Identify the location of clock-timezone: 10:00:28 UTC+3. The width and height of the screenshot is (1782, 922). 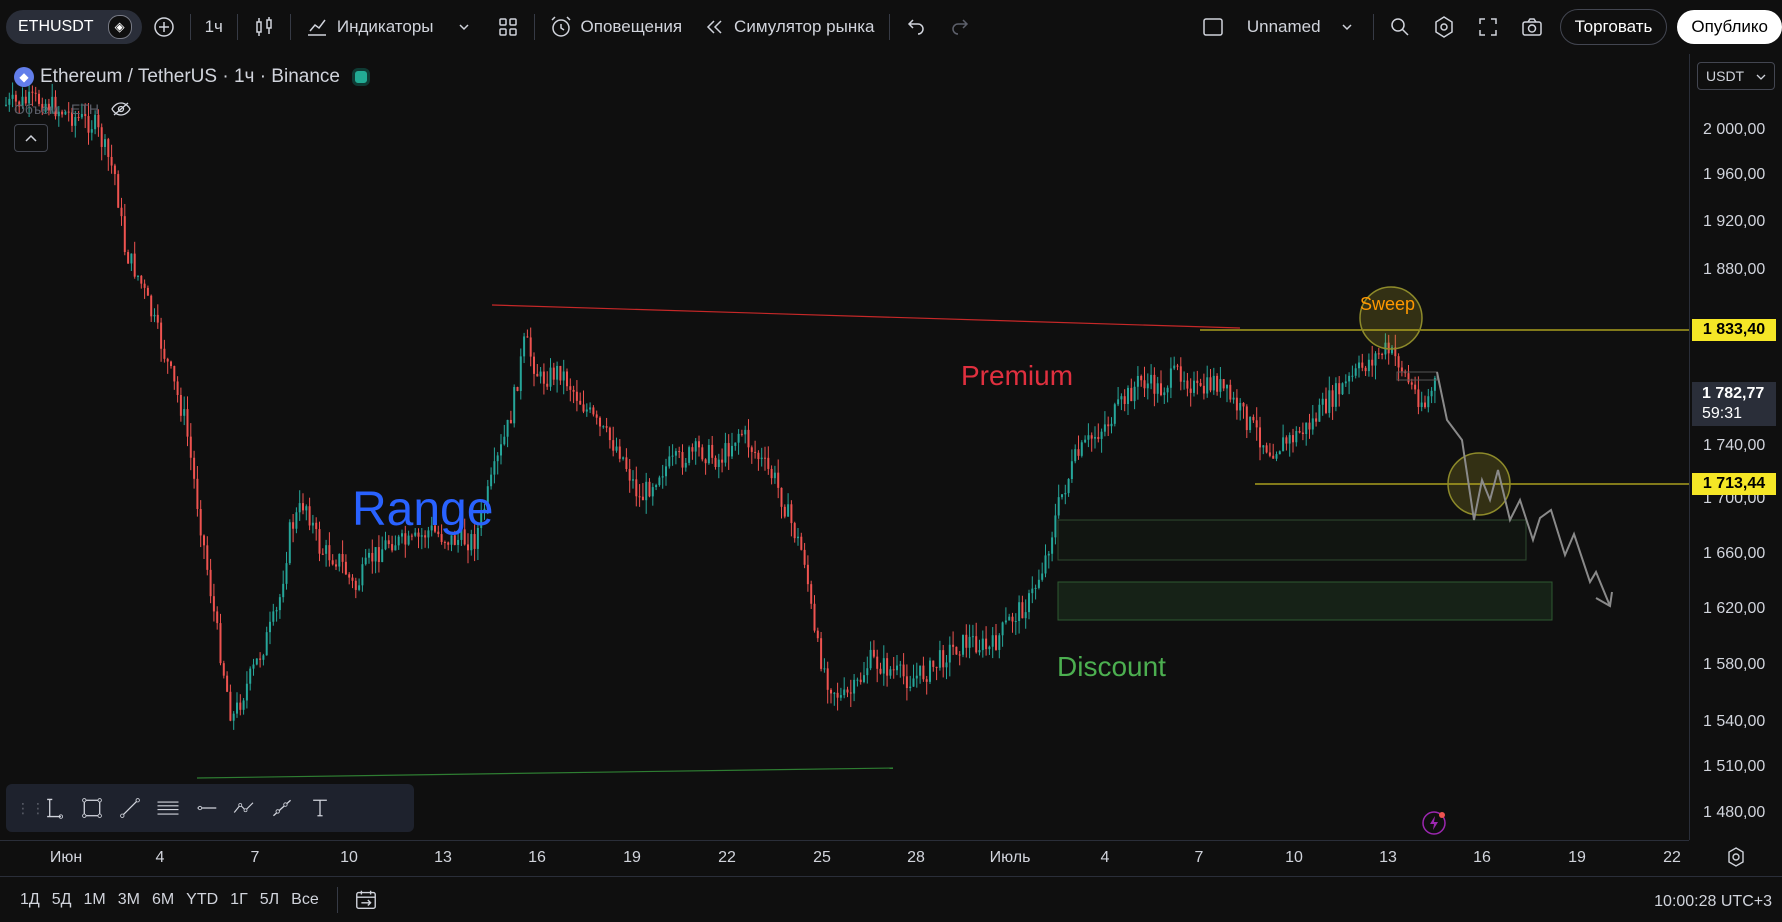
(1713, 902).